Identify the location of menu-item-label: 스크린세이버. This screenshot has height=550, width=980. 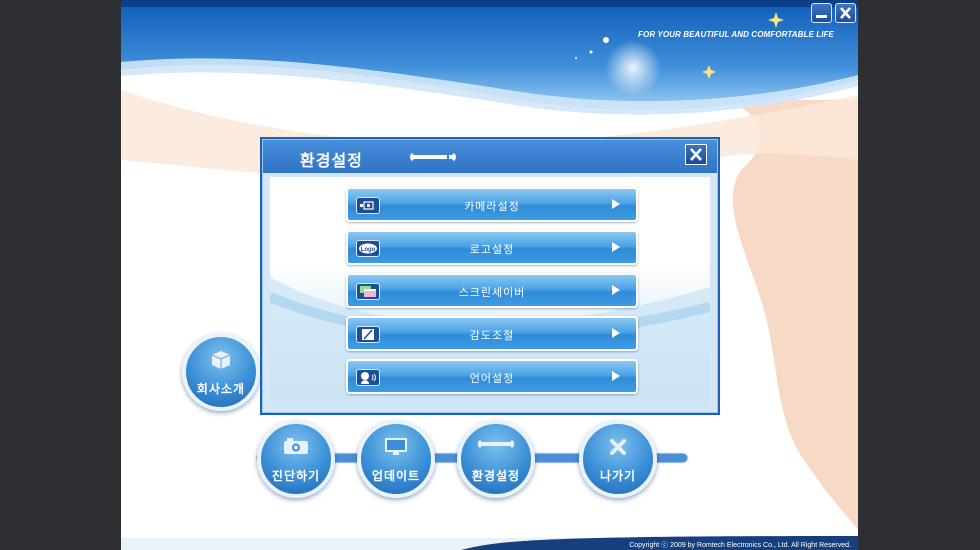
(492, 292).